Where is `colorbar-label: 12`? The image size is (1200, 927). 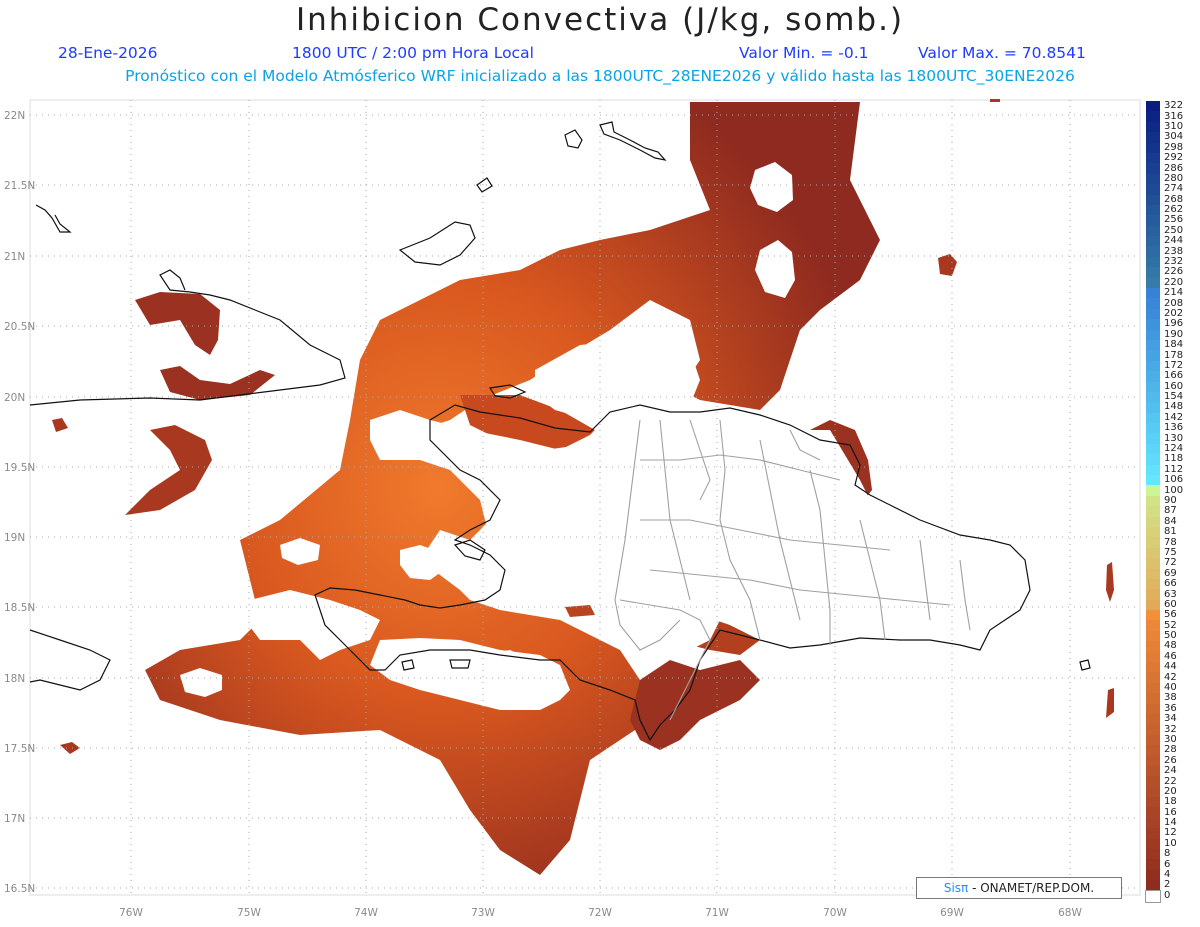
colorbar-label: 12 is located at coordinates (1170, 833).